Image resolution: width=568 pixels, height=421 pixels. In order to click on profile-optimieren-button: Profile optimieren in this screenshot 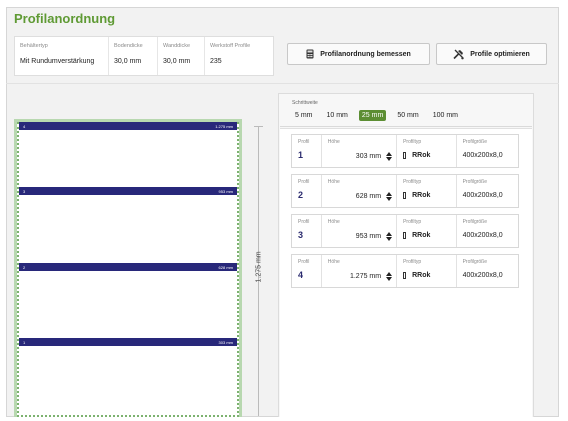, I will do `click(491, 54)`.